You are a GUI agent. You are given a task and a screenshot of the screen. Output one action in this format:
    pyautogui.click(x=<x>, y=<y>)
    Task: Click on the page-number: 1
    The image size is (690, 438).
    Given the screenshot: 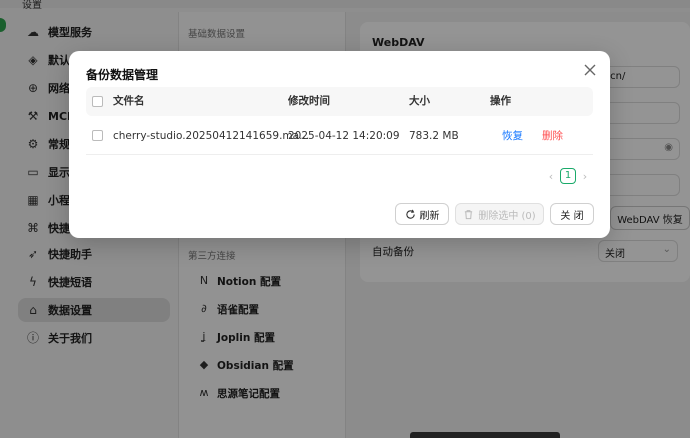 What is the action you would take?
    pyautogui.click(x=568, y=176)
    